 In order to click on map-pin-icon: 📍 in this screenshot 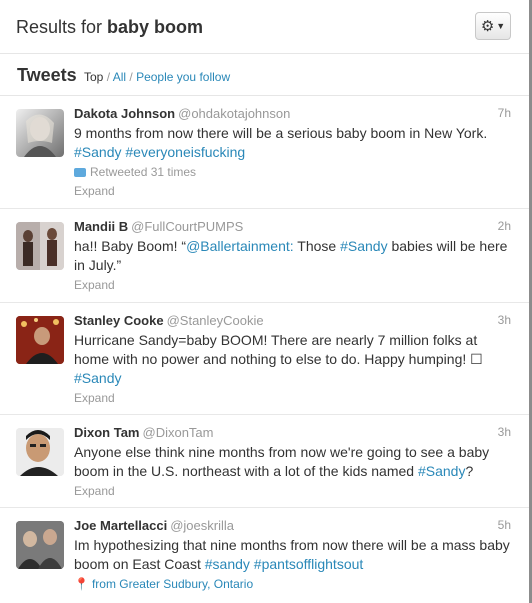, I will do `click(81, 584)`.